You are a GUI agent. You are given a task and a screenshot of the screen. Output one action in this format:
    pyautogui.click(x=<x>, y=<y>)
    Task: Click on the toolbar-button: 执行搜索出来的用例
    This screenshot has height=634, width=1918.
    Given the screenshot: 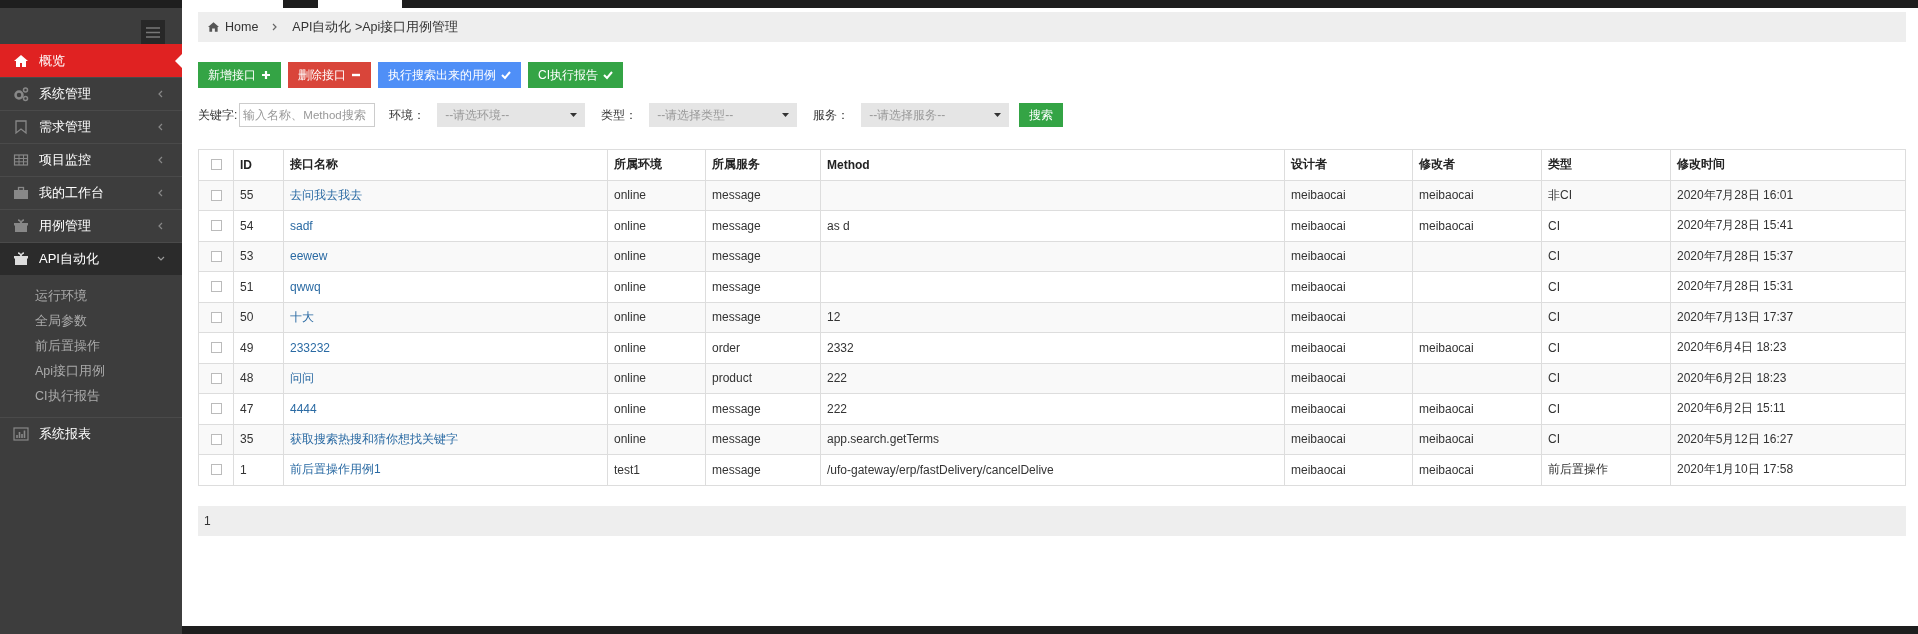 What is the action you would take?
    pyautogui.click(x=449, y=75)
    